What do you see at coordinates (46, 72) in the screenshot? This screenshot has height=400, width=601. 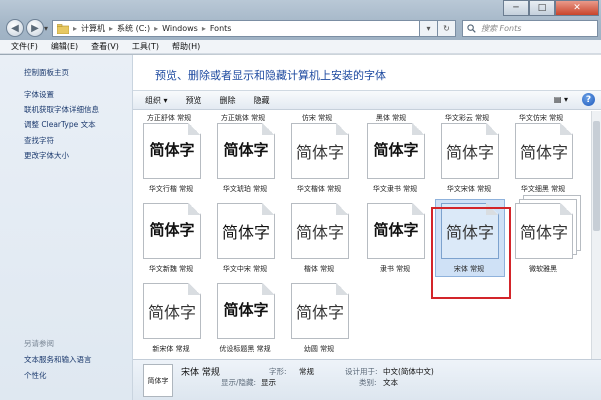 I see `control-panel-home-link: 控制面板主页` at bounding box center [46, 72].